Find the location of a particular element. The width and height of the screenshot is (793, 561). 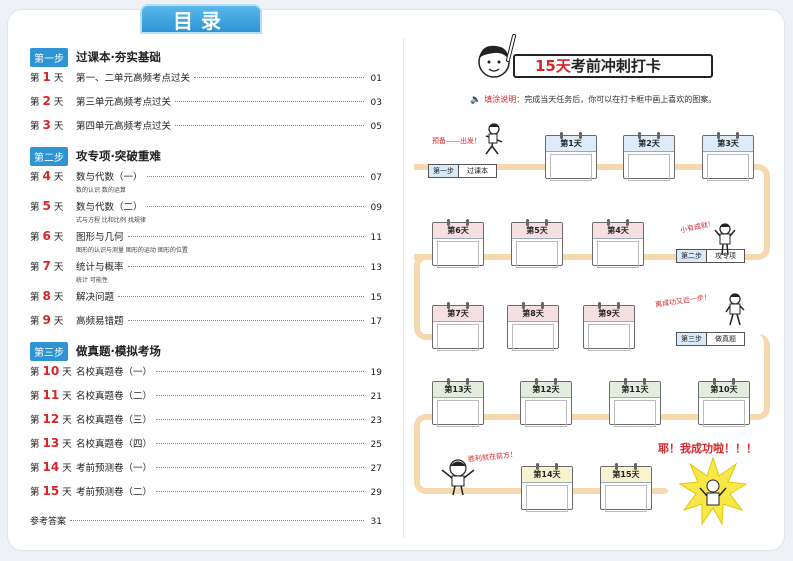

checkin-box: 第4天 is located at coordinates (618, 243).